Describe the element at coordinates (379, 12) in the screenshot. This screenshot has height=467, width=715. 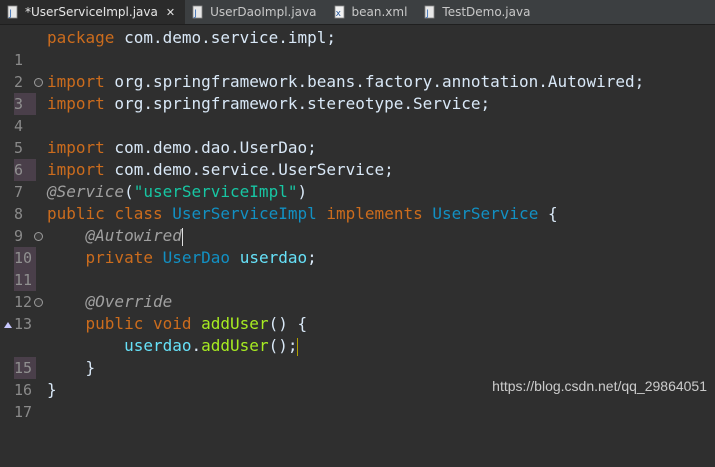
I see `tab-label: bean.xml` at that location.